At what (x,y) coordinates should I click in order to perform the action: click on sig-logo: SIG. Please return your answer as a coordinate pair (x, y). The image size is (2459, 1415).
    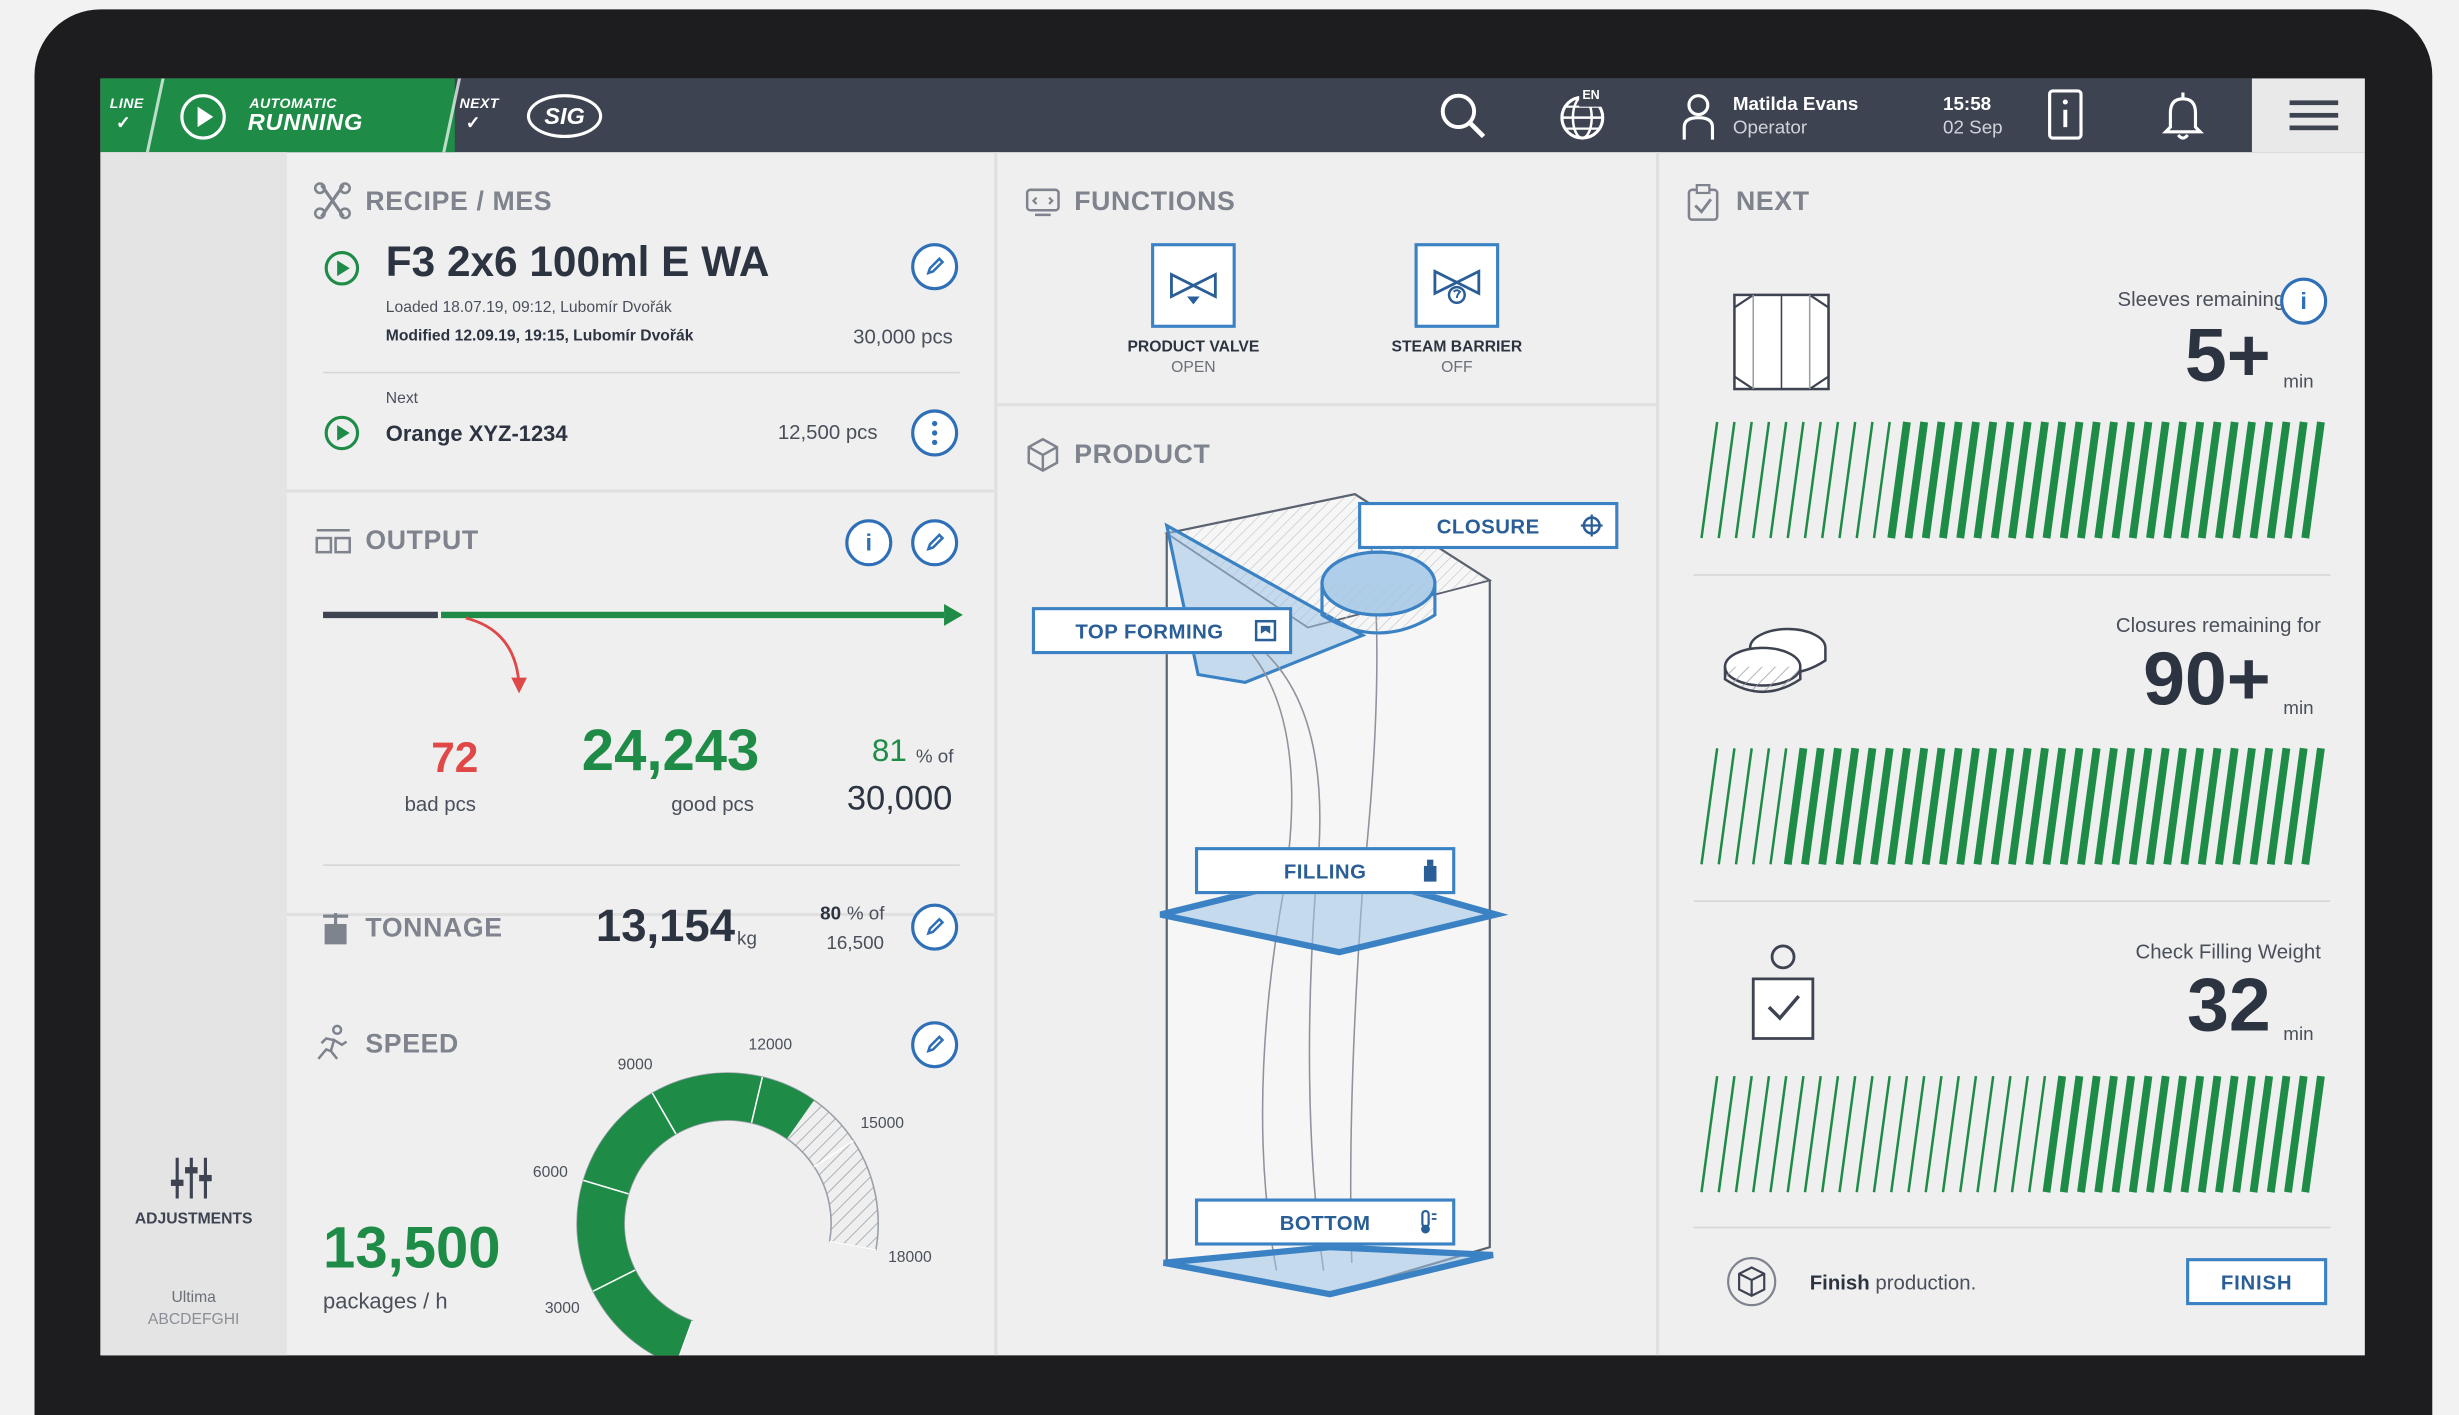
    Looking at the image, I should click on (564, 116).